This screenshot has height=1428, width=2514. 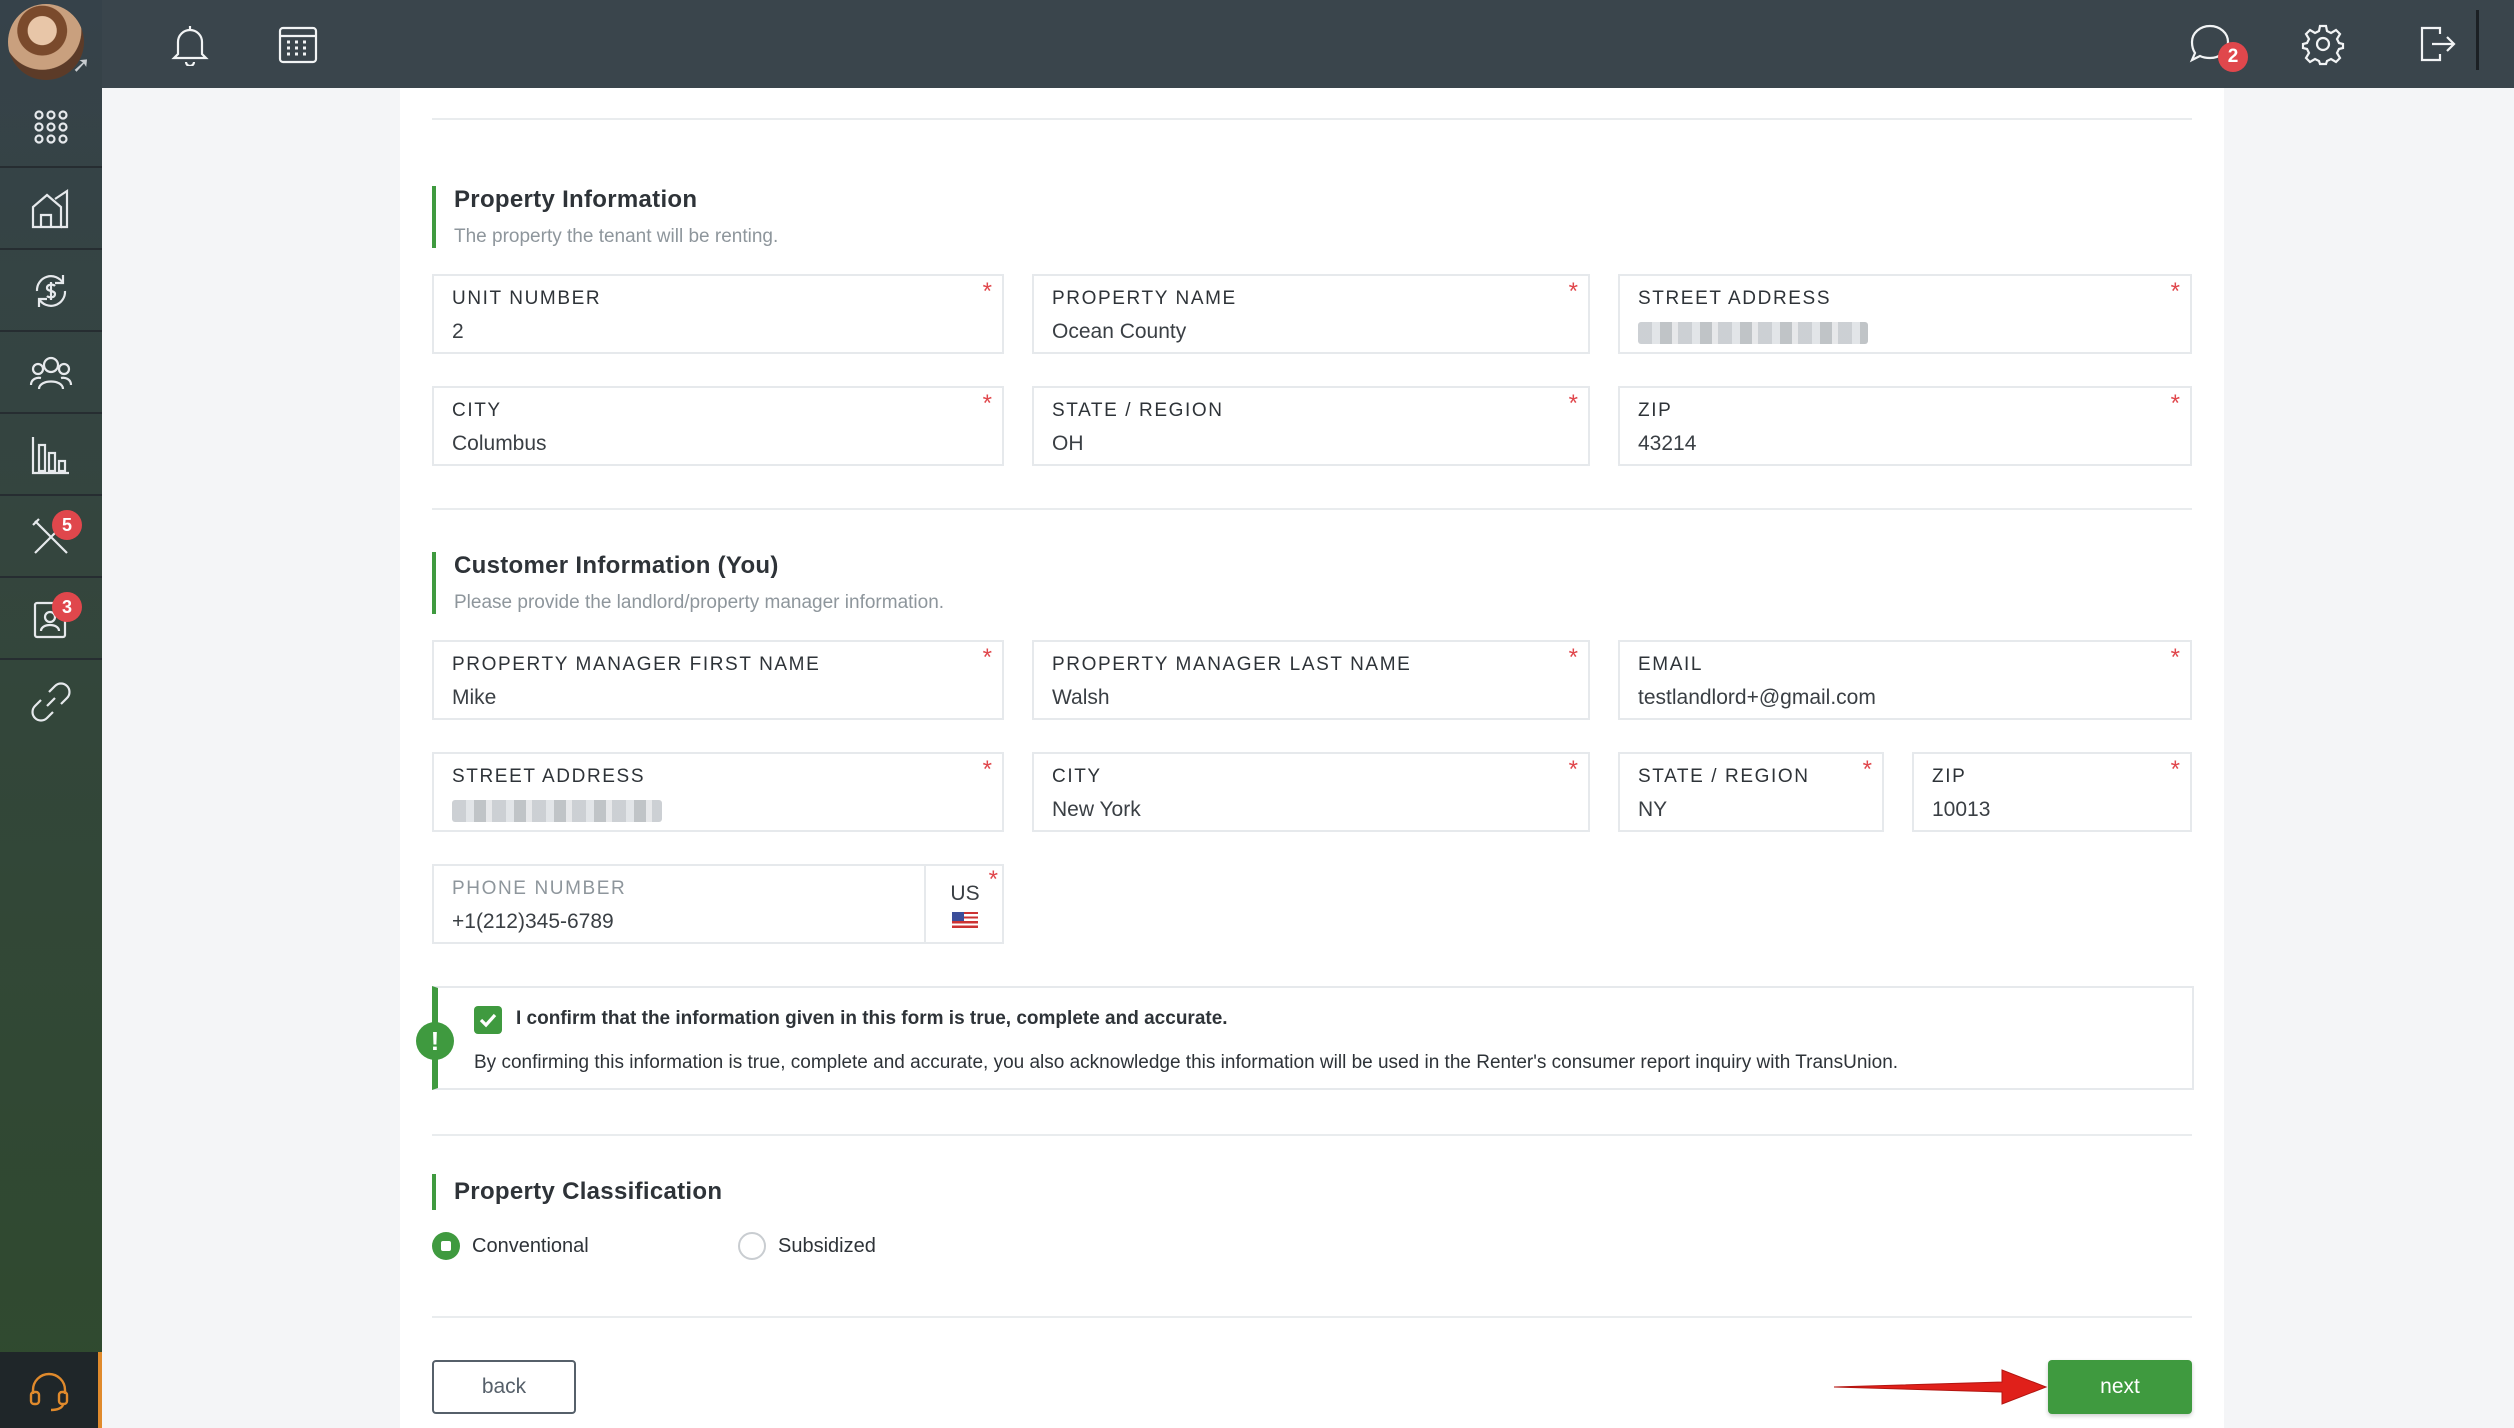 What do you see at coordinates (718, 332) in the screenshot?
I see `unit-number-input: 2` at bounding box center [718, 332].